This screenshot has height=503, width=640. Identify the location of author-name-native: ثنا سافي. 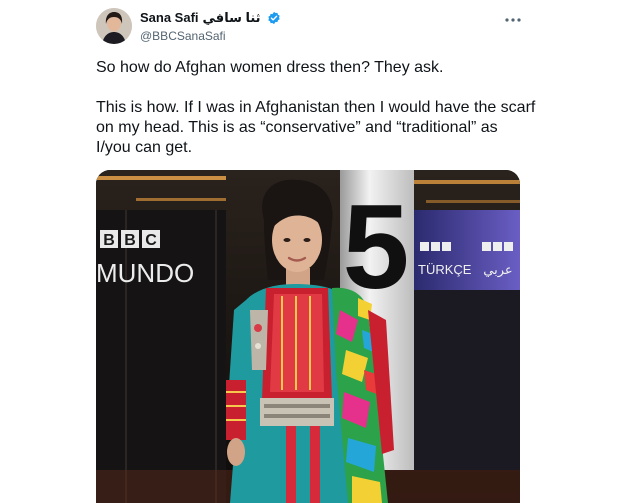
(232, 18).